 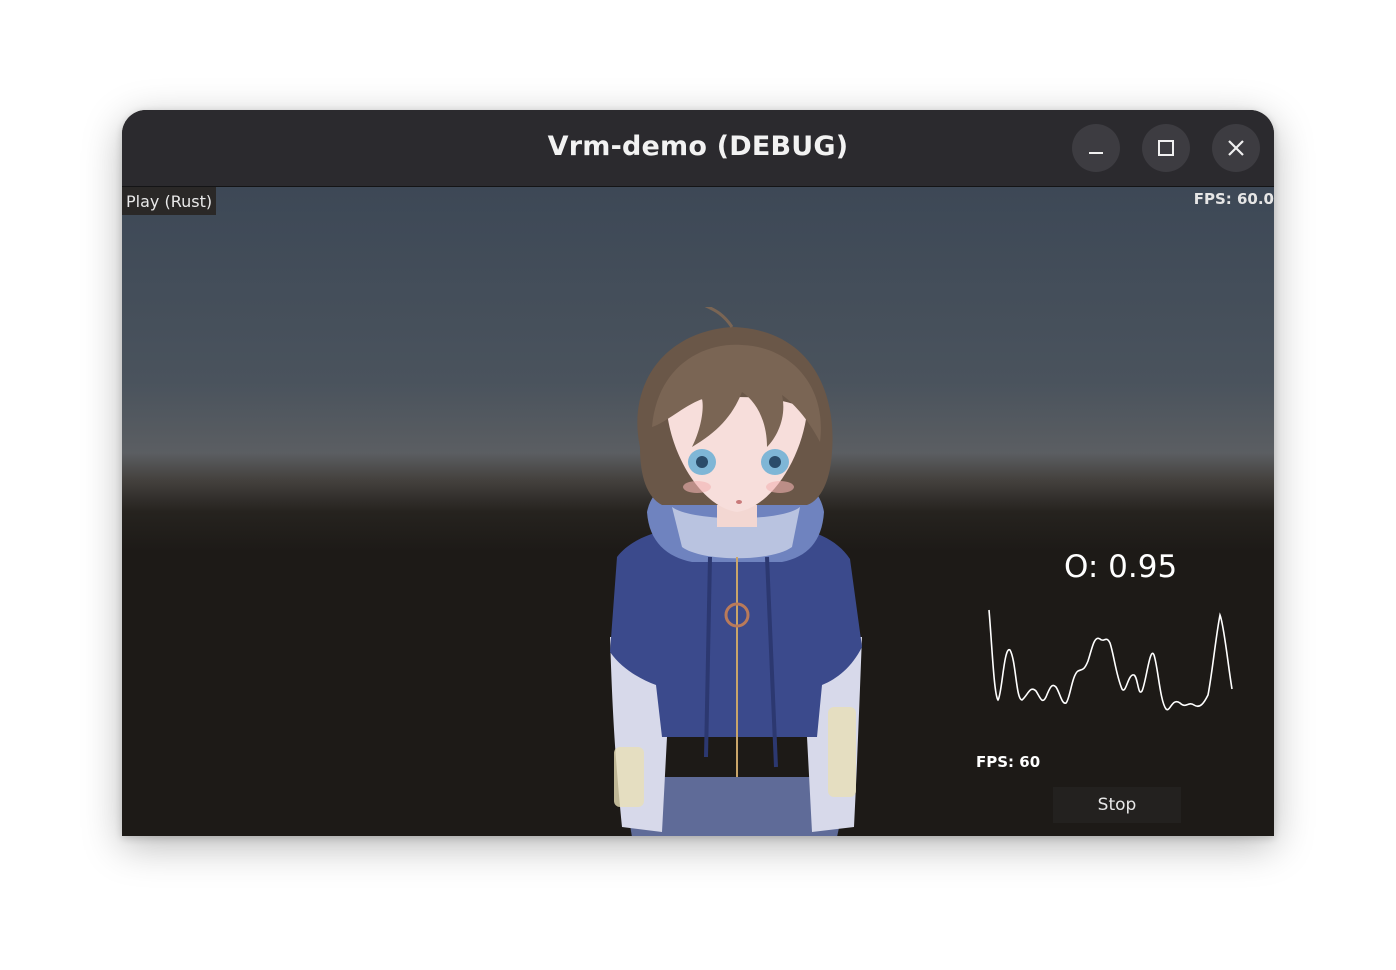 I want to click on stop-button: Stop, so click(x=1117, y=805).